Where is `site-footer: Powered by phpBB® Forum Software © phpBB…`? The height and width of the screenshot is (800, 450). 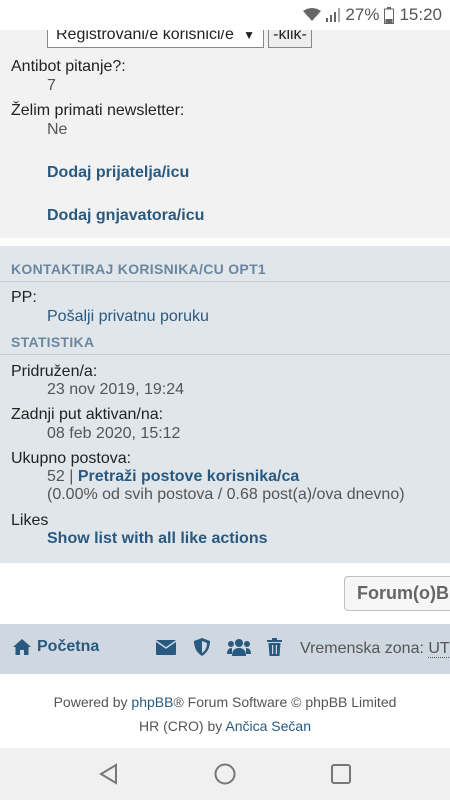
site-footer: Powered by phpBB® Forum Software © phpBB… is located at coordinates (225, 714).